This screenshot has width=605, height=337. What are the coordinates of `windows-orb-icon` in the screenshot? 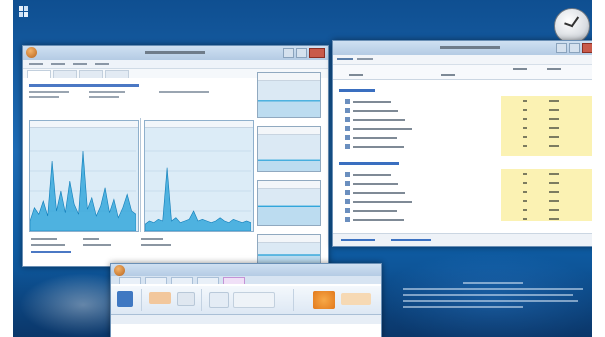 It's located at (23, 12).